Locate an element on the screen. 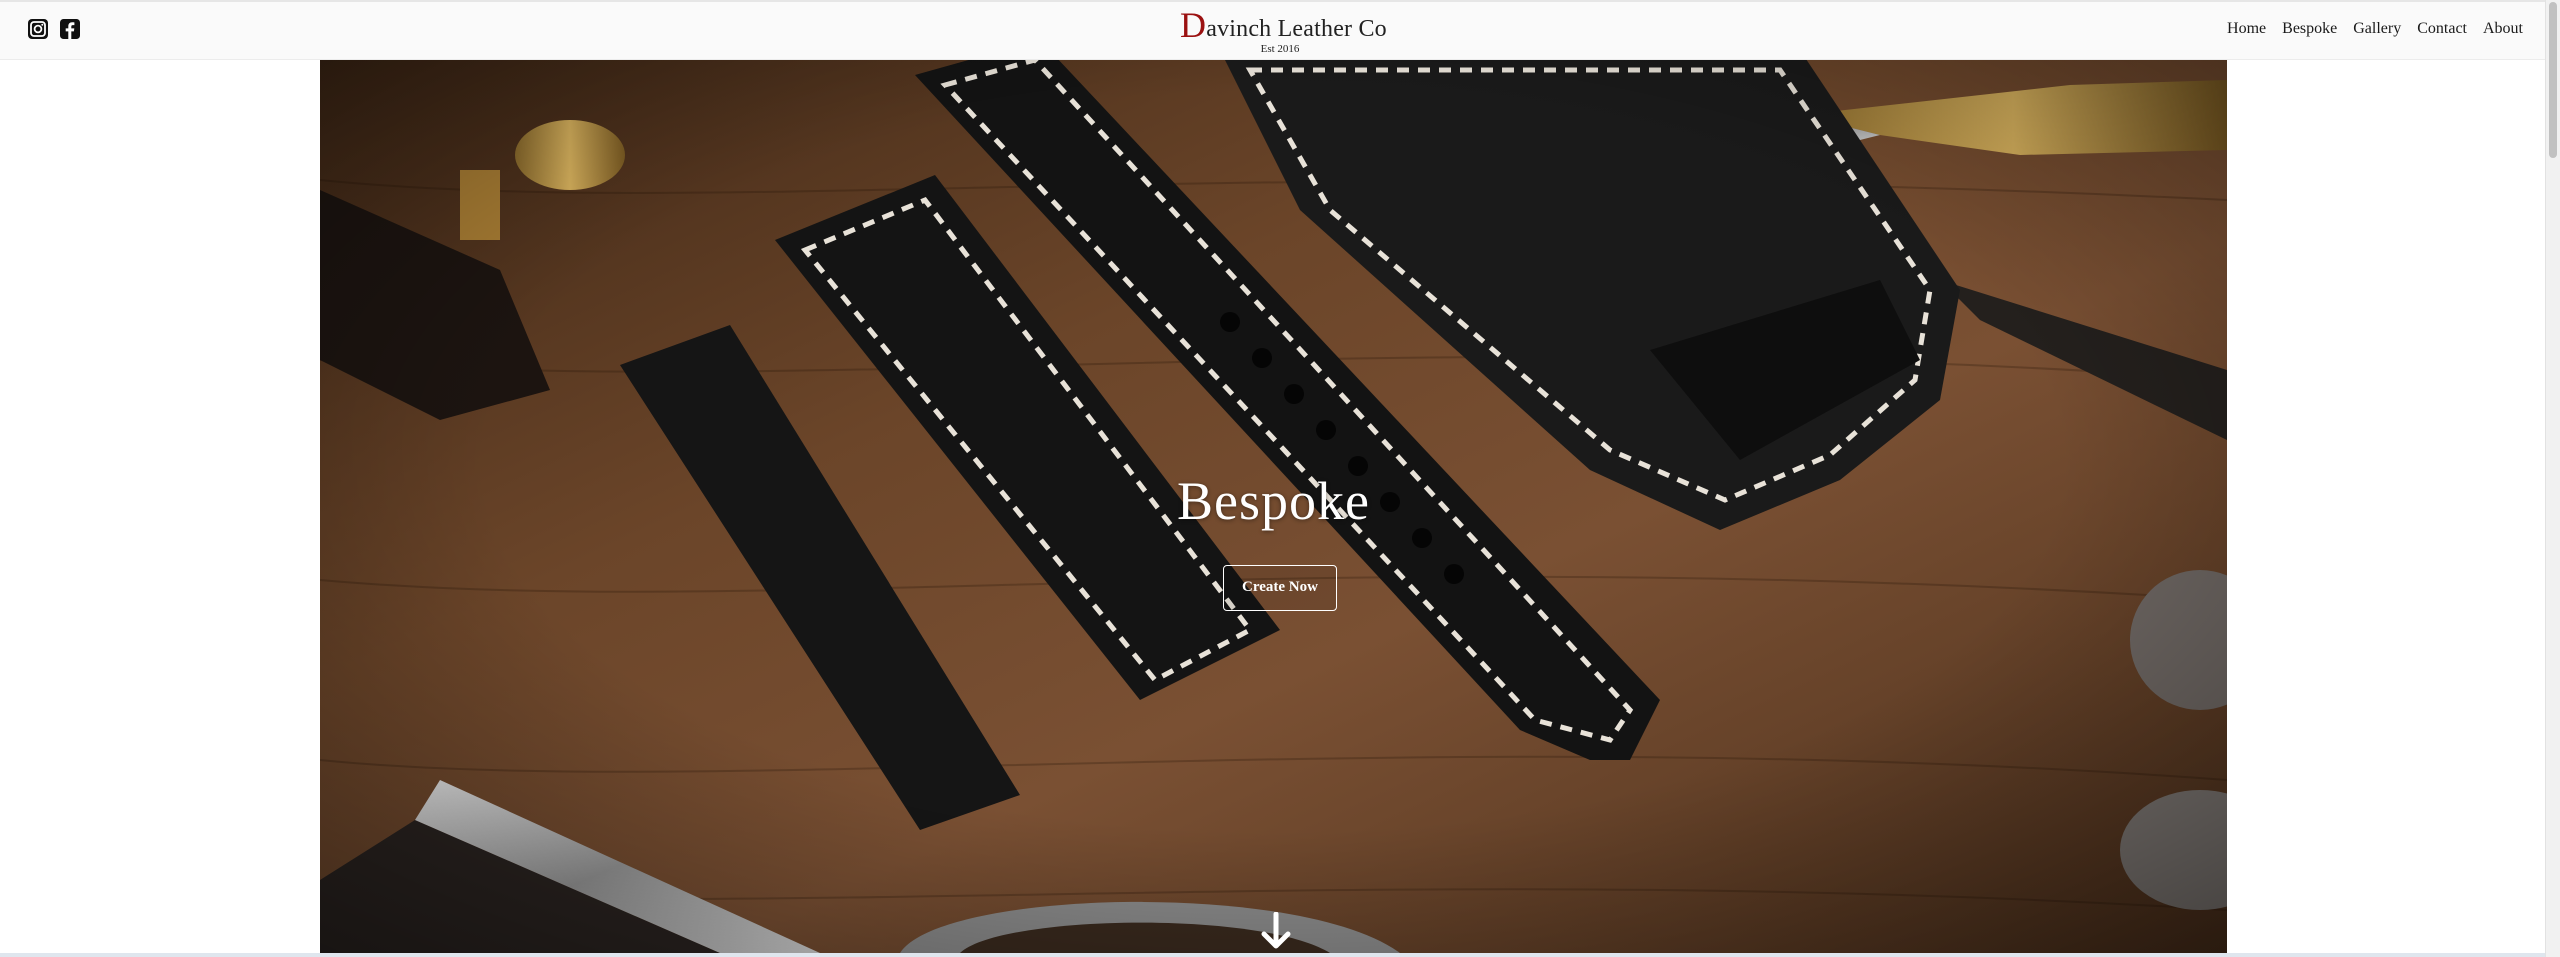 Image resolution: width=2560 pixels, height=957 pixels. nav-bespoke: Bespoke is located at coordinates (2309, 29).